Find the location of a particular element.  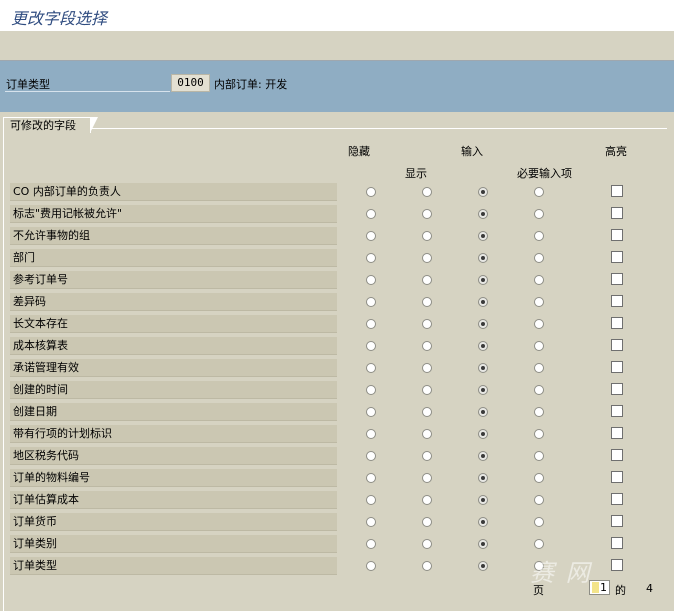

field-row-label: 订单估算成本 is located at coordinates (173, 500).